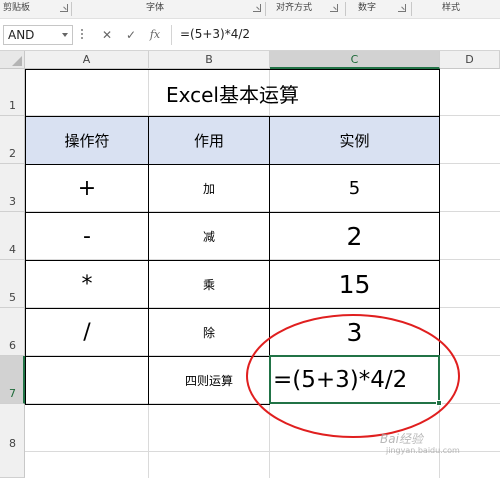 Image resolution: width=500 pixels, height=478 pixels. Describe the element at coordinates (401, 439) in the screenshot. I see `watermark: Bai经验` at that location.